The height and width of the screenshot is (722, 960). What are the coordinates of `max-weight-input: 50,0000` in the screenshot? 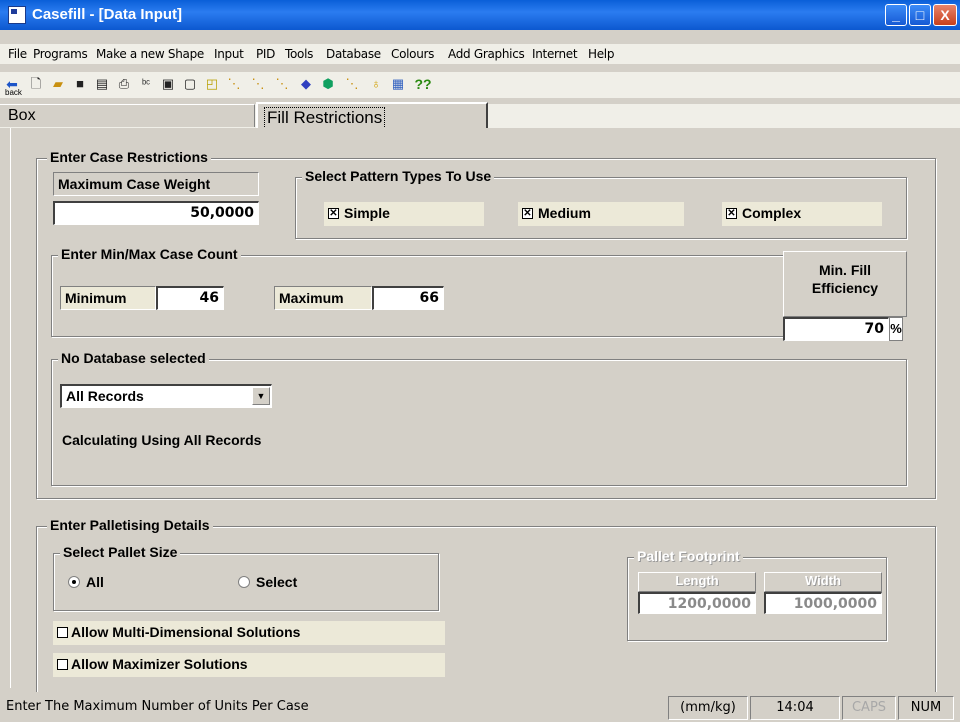 It's located at (156, 213).